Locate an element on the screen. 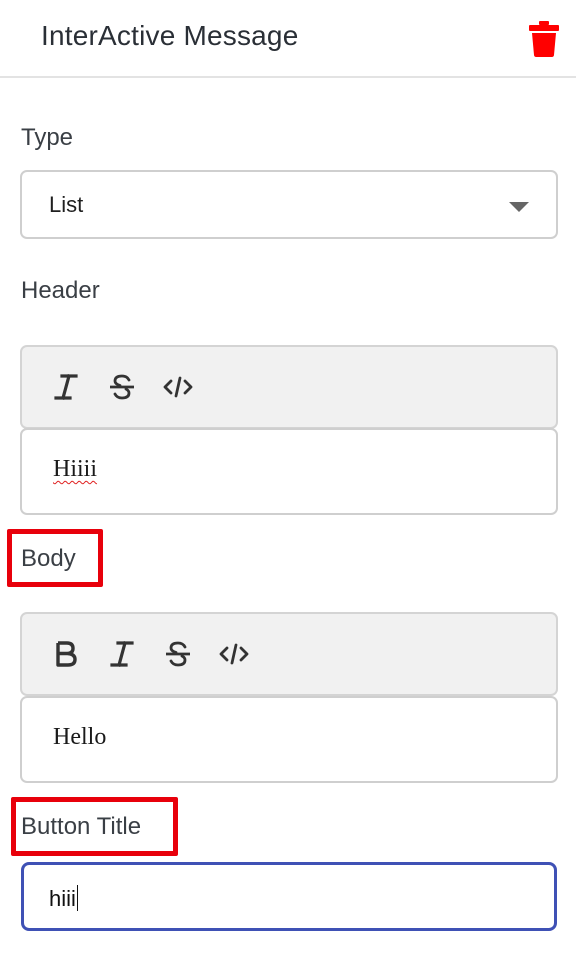  header-italic-button is located at coordinates (66, 387).